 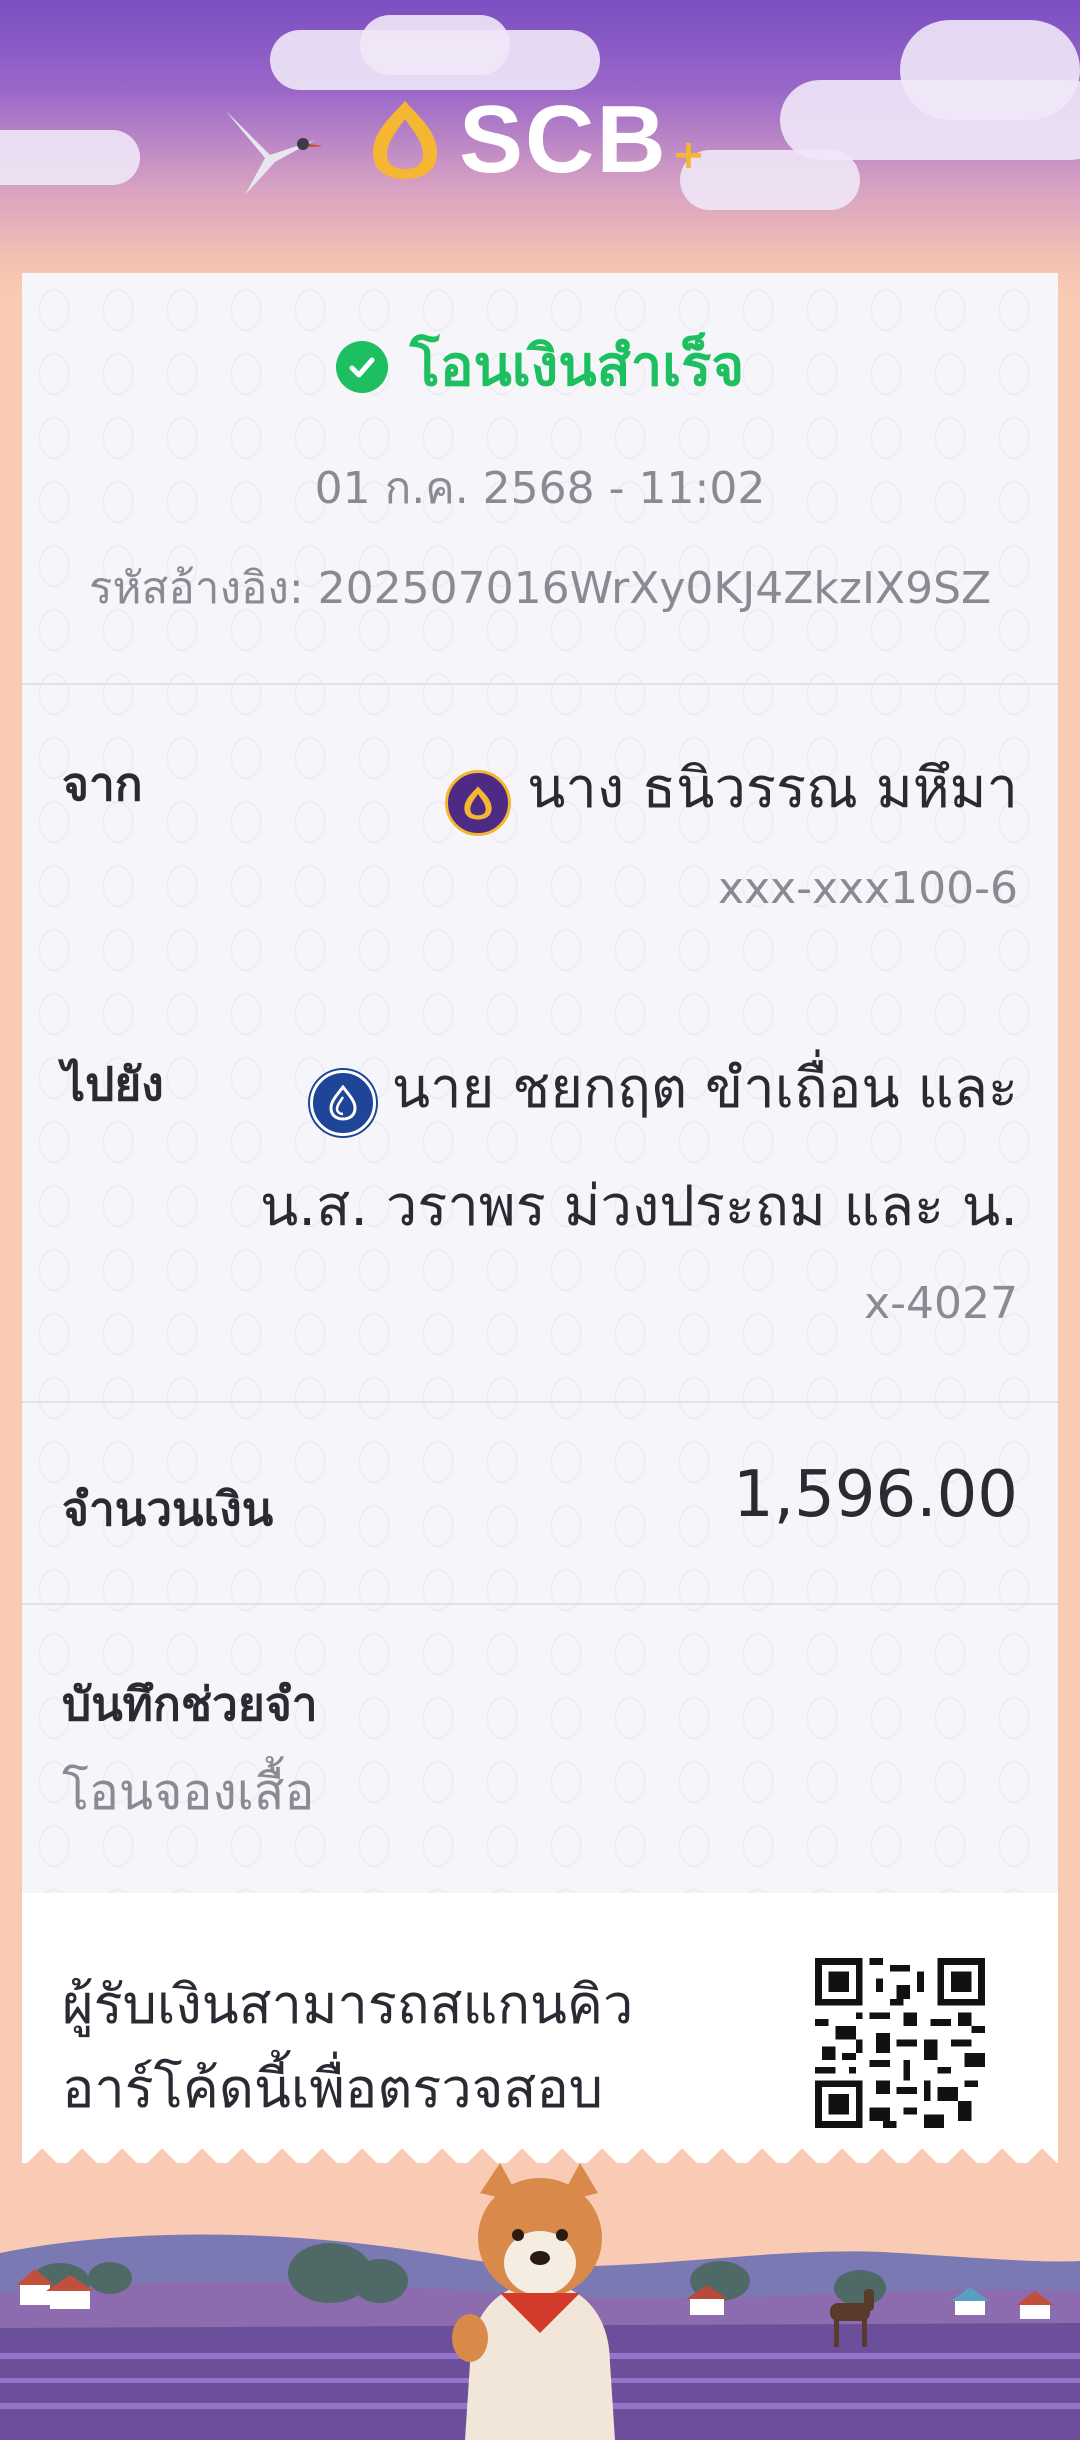 What do you see at coordinates (540, 588) in the screenshot?
I see `reference-number: รหัสอ้างอิง: 202507016WrXy0KJ4ZkzIX9SZ` at bounding box center [540, 588].